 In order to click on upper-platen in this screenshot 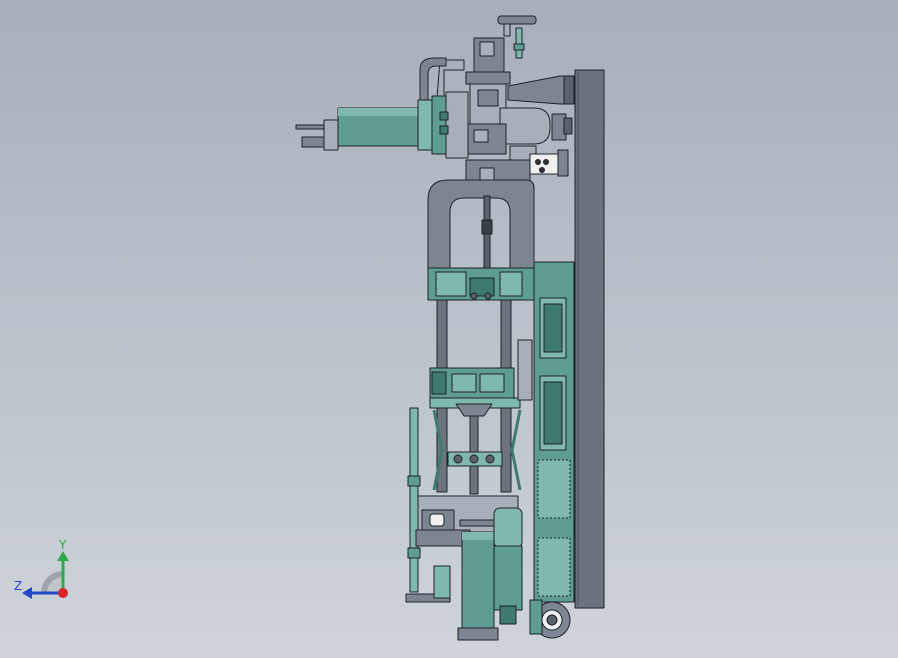, I will do `click(481, 284)`.